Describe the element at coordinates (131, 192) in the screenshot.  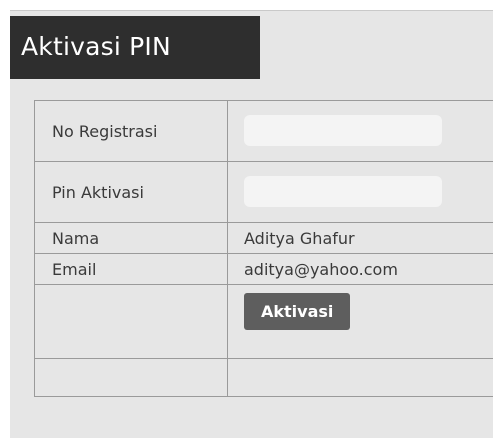
I see `activation-pin-label: Pin Aktivasi` at that location.